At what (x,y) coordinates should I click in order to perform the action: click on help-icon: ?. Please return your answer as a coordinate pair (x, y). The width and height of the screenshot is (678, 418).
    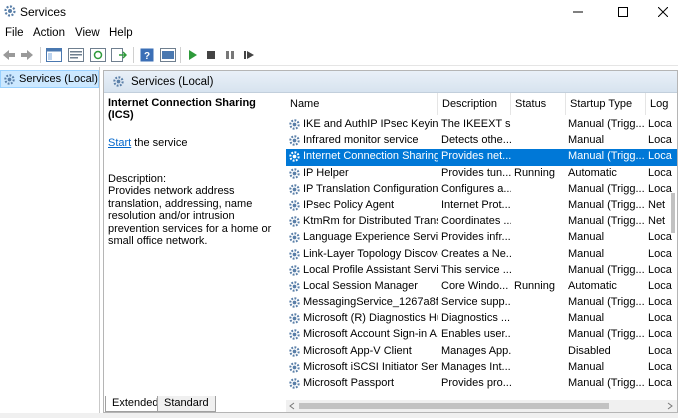
    Looking at the image, I should click on (147, 55).